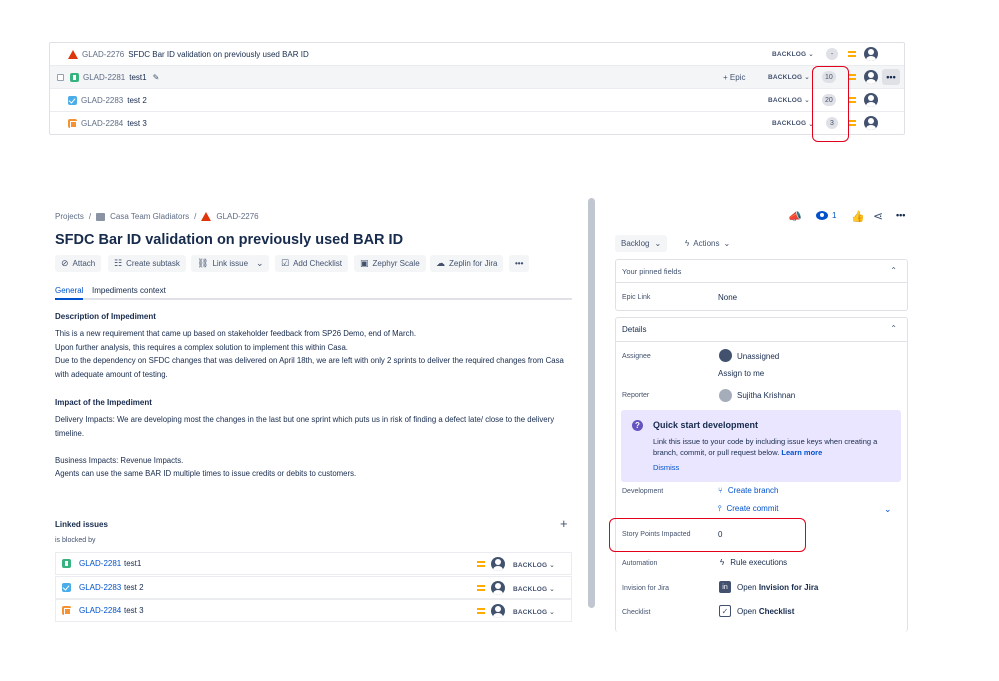 The height and width of the screenshot is (681, 999). Describe the element at coordinates (147, 263) in the screenshot. I see `create-subtask-button: ☷ Create subtask` at that location.